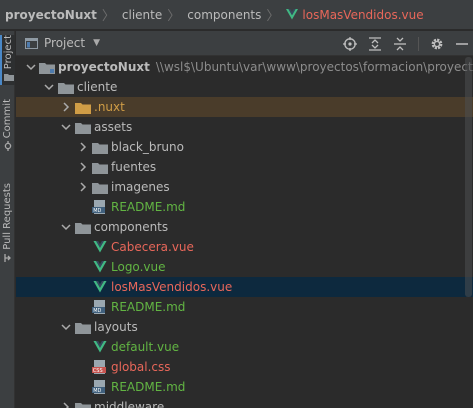 The width and height of the screenshot is (473, 408). What do you see at coordinates (131, 227) in the screenshot?
I see `tree-item-label: components` at bounding box center [131, 227].